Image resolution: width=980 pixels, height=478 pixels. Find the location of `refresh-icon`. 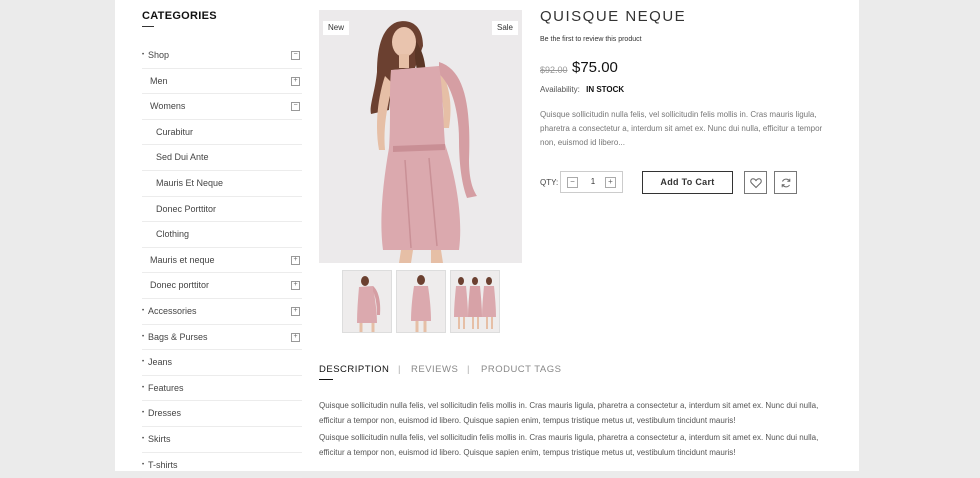

refresh-icon is located at coordinates (786, 183).